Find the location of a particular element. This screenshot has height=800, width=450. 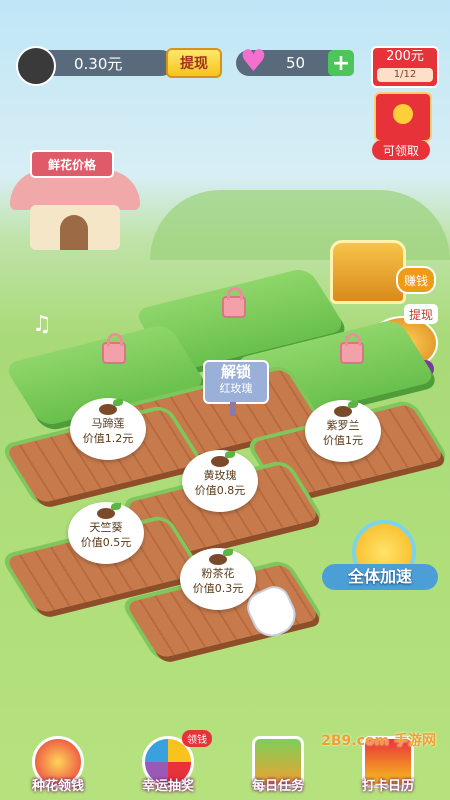

flower-bubble-camellia: 粉茶花 价值0.3元 is located at coordinates (218, 579).